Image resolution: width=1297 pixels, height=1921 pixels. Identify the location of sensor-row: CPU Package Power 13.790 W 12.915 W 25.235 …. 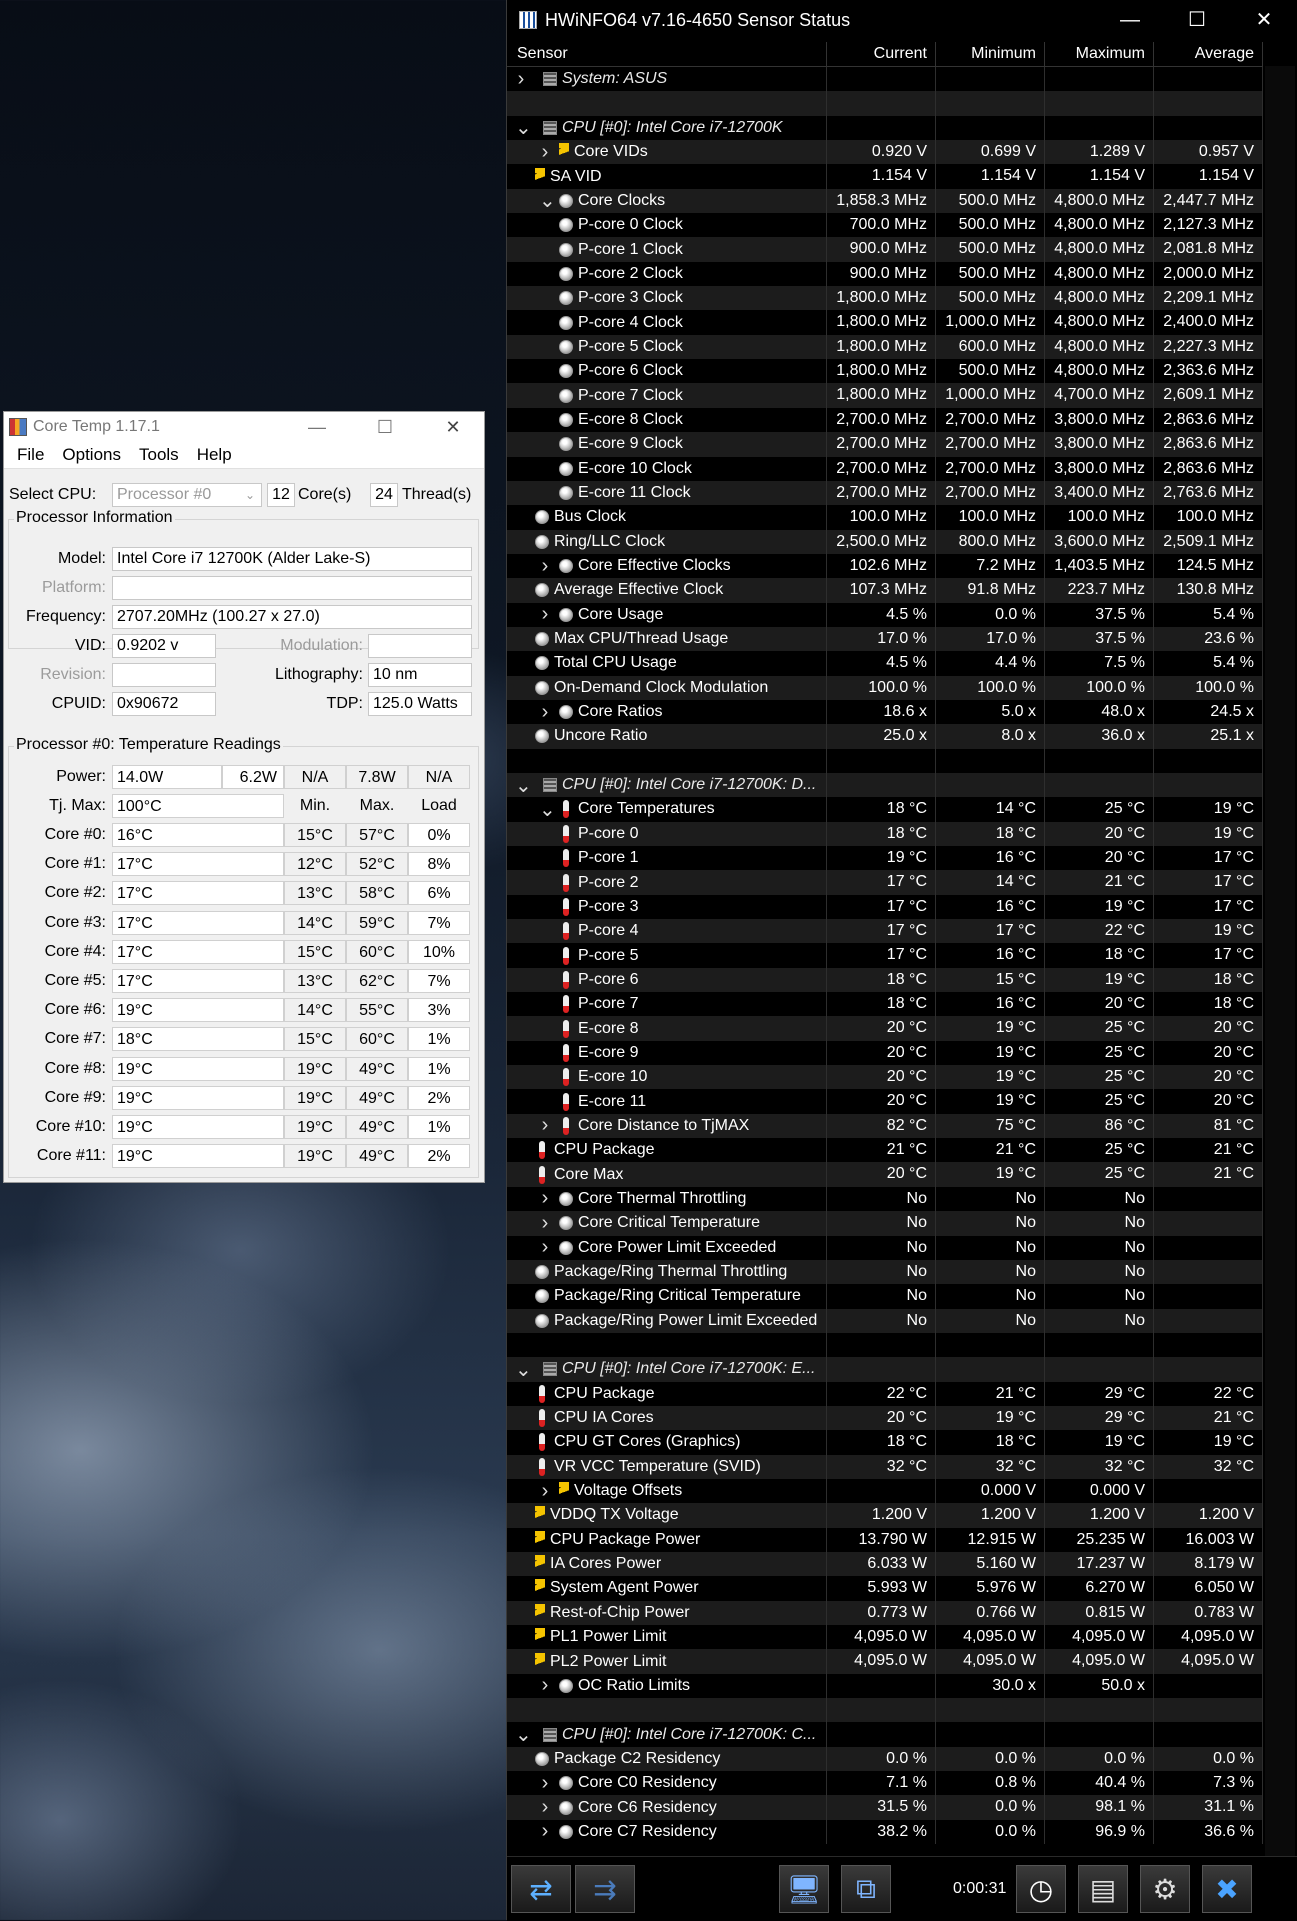
(885, 1539).